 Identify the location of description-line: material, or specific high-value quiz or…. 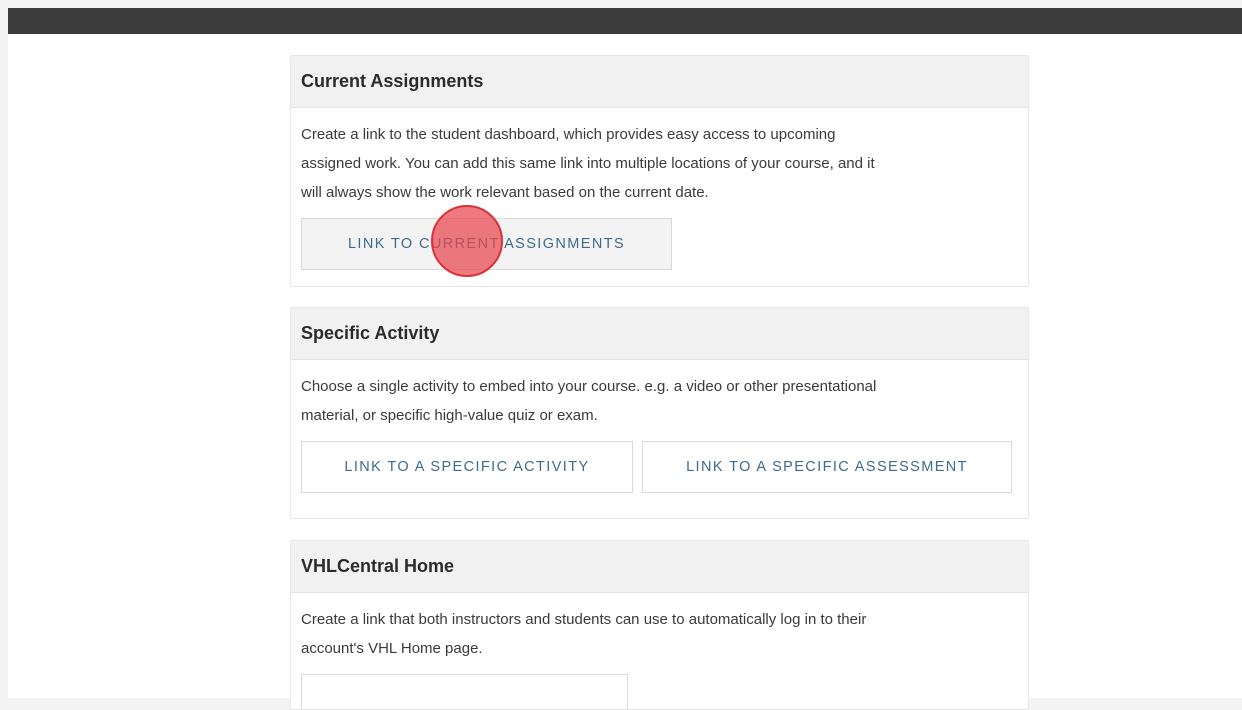
(449, 415).